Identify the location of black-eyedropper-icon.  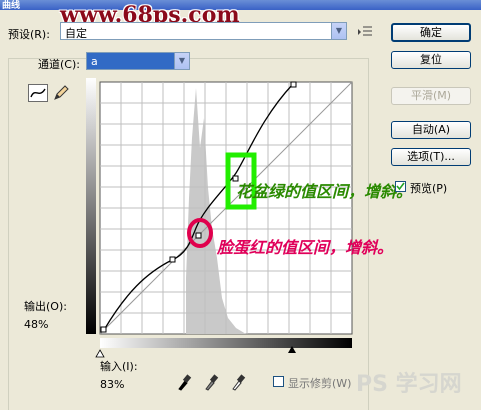
(184, 382).